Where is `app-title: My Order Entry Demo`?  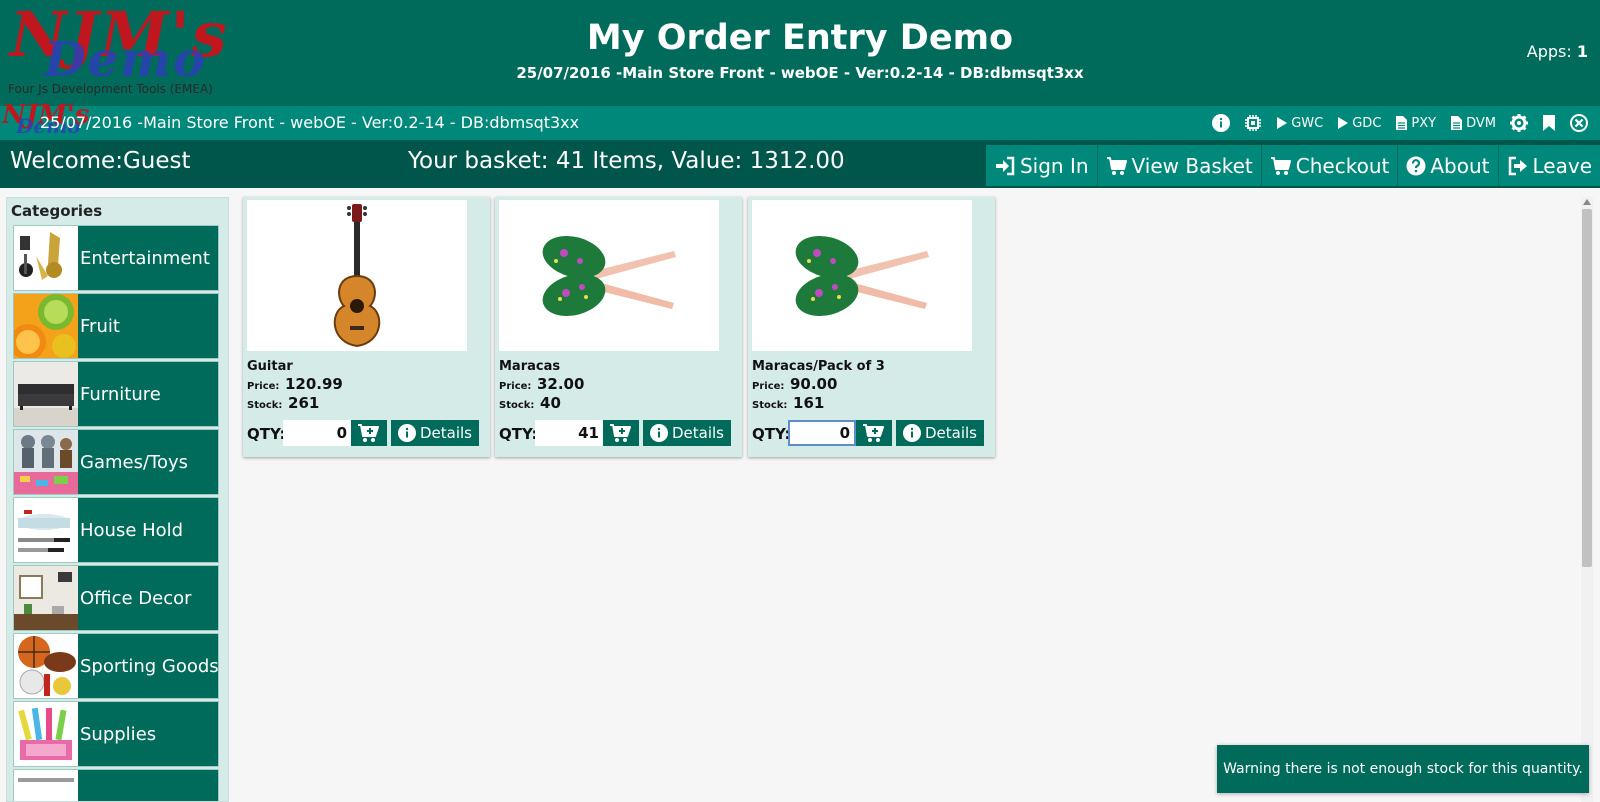 app-title: My Order Entry Demo is located at coordinates (800, 38).